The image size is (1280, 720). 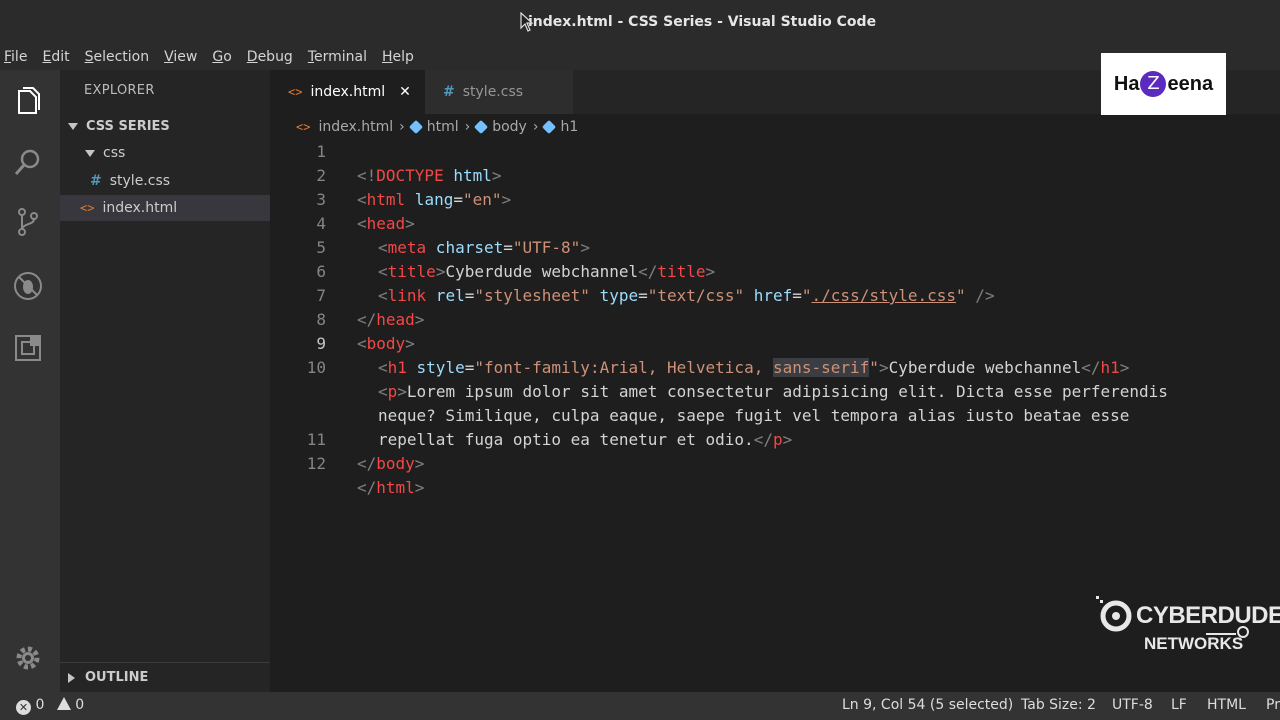 I want to click on line-number: 1, so click(x=321, y=151).